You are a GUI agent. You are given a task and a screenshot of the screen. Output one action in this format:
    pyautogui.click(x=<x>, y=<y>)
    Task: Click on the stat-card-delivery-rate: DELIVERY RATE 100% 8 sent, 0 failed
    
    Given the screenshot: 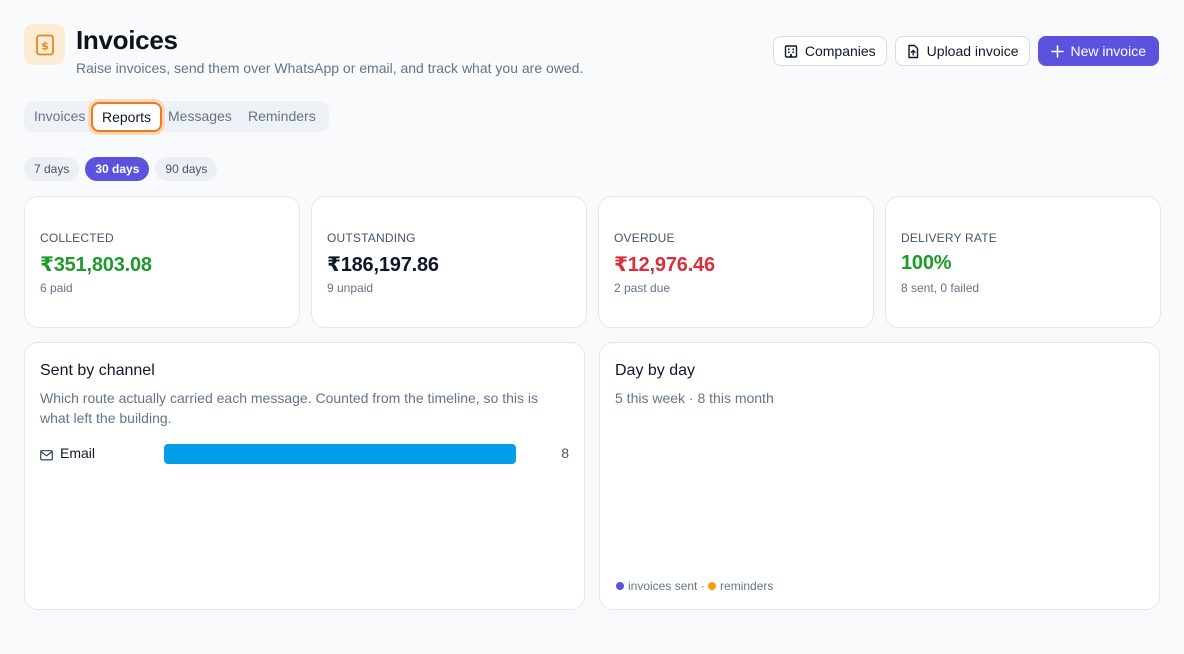 What is the action you would take?
    pyautogui.click(x=1023, y=262)
    